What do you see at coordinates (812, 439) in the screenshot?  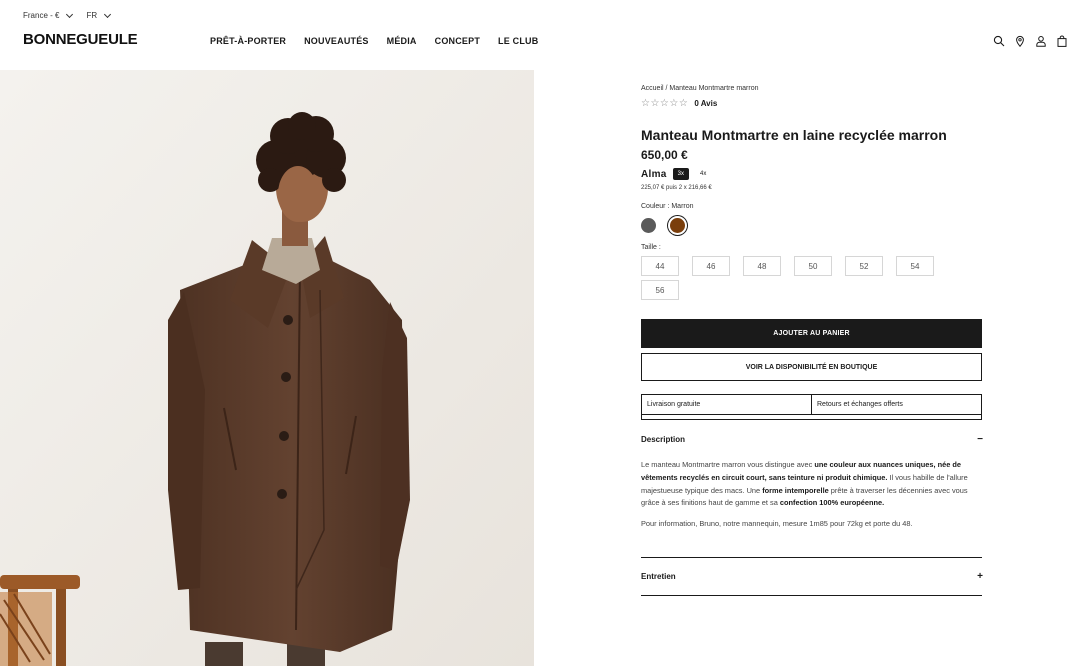 I see `description-accordion-header: Description −` at bounding box center [812, 439].